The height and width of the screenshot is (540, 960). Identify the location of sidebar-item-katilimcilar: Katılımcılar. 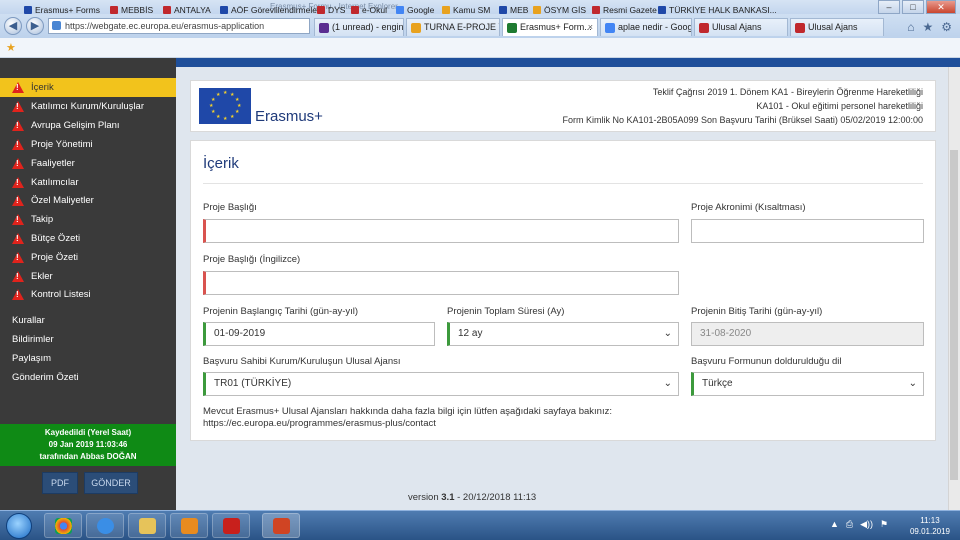
(88, 182).